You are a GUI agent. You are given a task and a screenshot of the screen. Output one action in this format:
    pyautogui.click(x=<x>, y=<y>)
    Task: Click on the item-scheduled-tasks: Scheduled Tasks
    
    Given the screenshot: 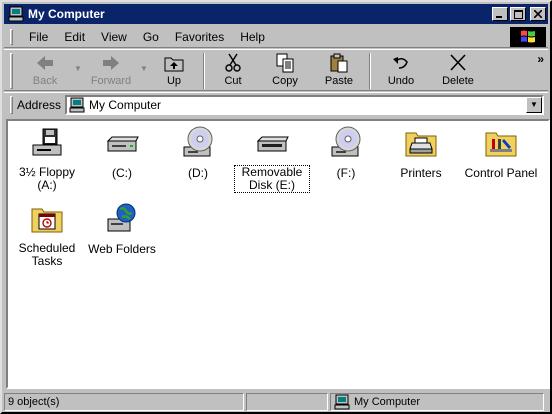 What is the action you would take?
    pyautogui.click(x=47, y=234)
    